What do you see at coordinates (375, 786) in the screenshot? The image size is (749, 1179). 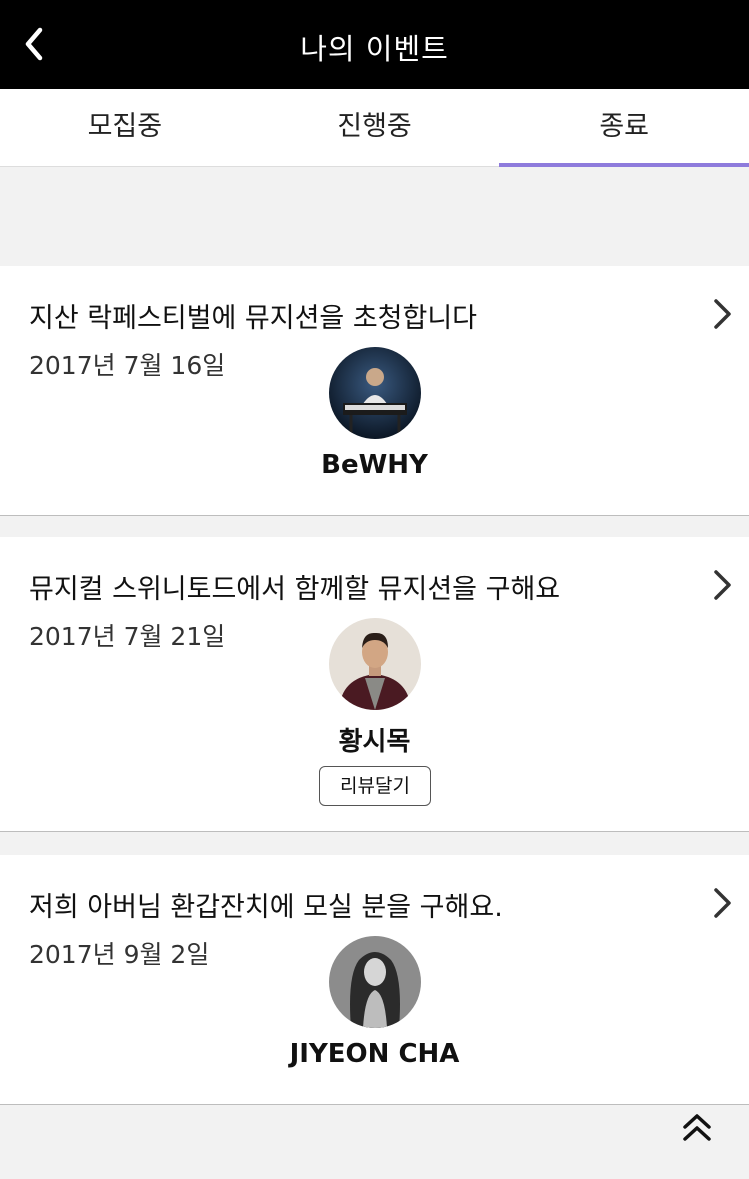 I see `write-review-button: 리뷰달기` at bounding box center [375, 786].